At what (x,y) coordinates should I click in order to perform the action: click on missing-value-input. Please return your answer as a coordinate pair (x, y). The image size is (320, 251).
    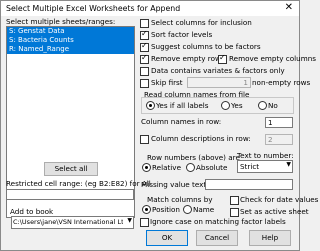
    Looking at the image, I should click on (249, 184).